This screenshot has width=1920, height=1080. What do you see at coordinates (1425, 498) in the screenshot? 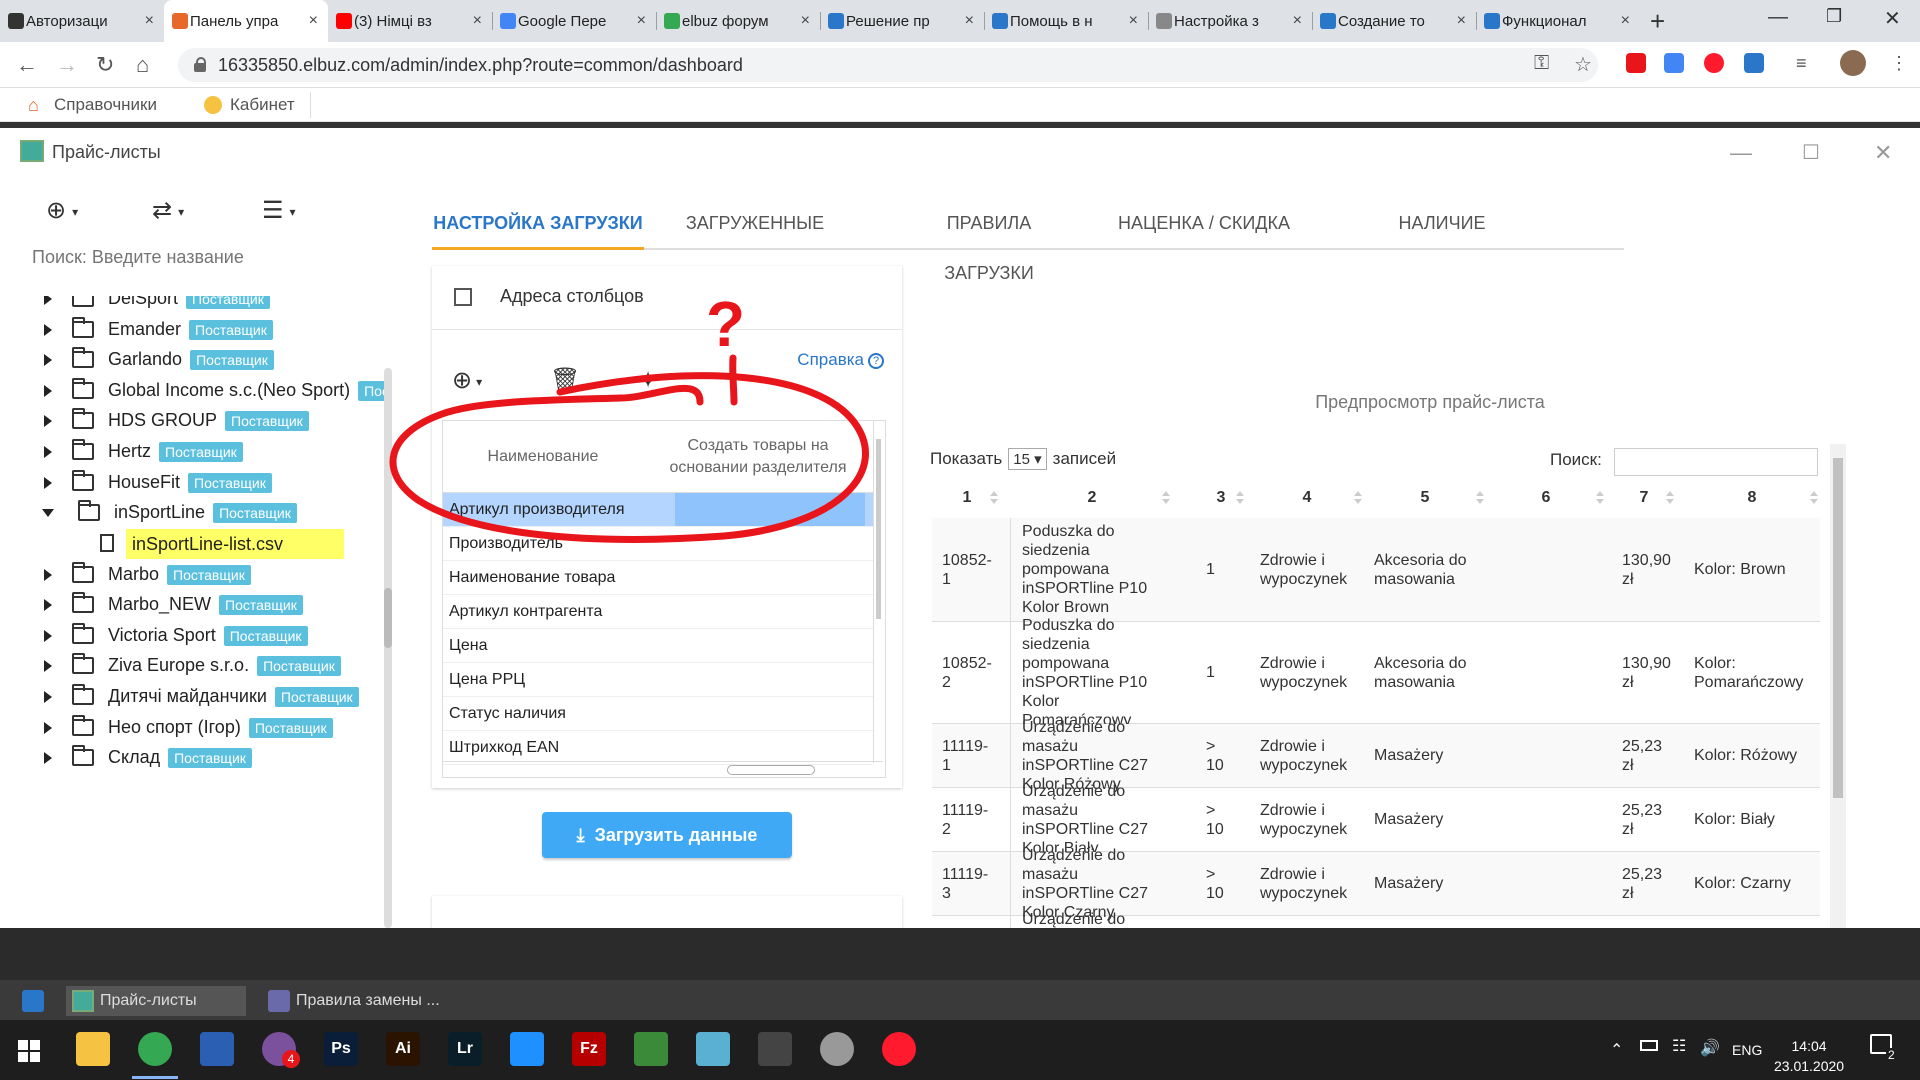
I see `column-header: 5` at bounding box center [1425, 498].